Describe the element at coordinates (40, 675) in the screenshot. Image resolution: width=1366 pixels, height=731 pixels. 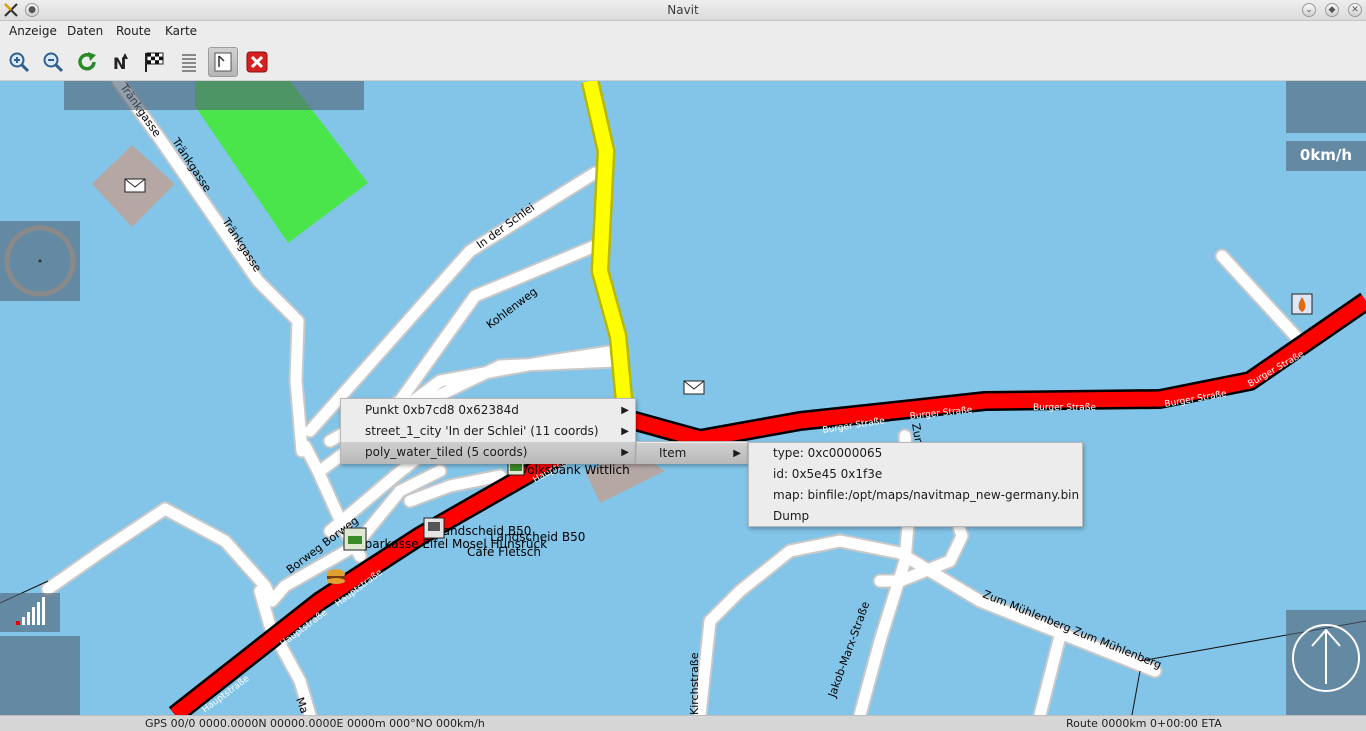
I see `osd-bottom-left-panel` at that location.